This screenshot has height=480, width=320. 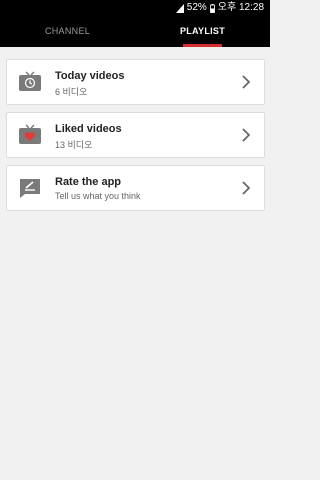 What do you see at coordinates (135, 8) in the screenshot?
I see `status-bar: 52% 오후 12:28` at bounding box center [135, 8].